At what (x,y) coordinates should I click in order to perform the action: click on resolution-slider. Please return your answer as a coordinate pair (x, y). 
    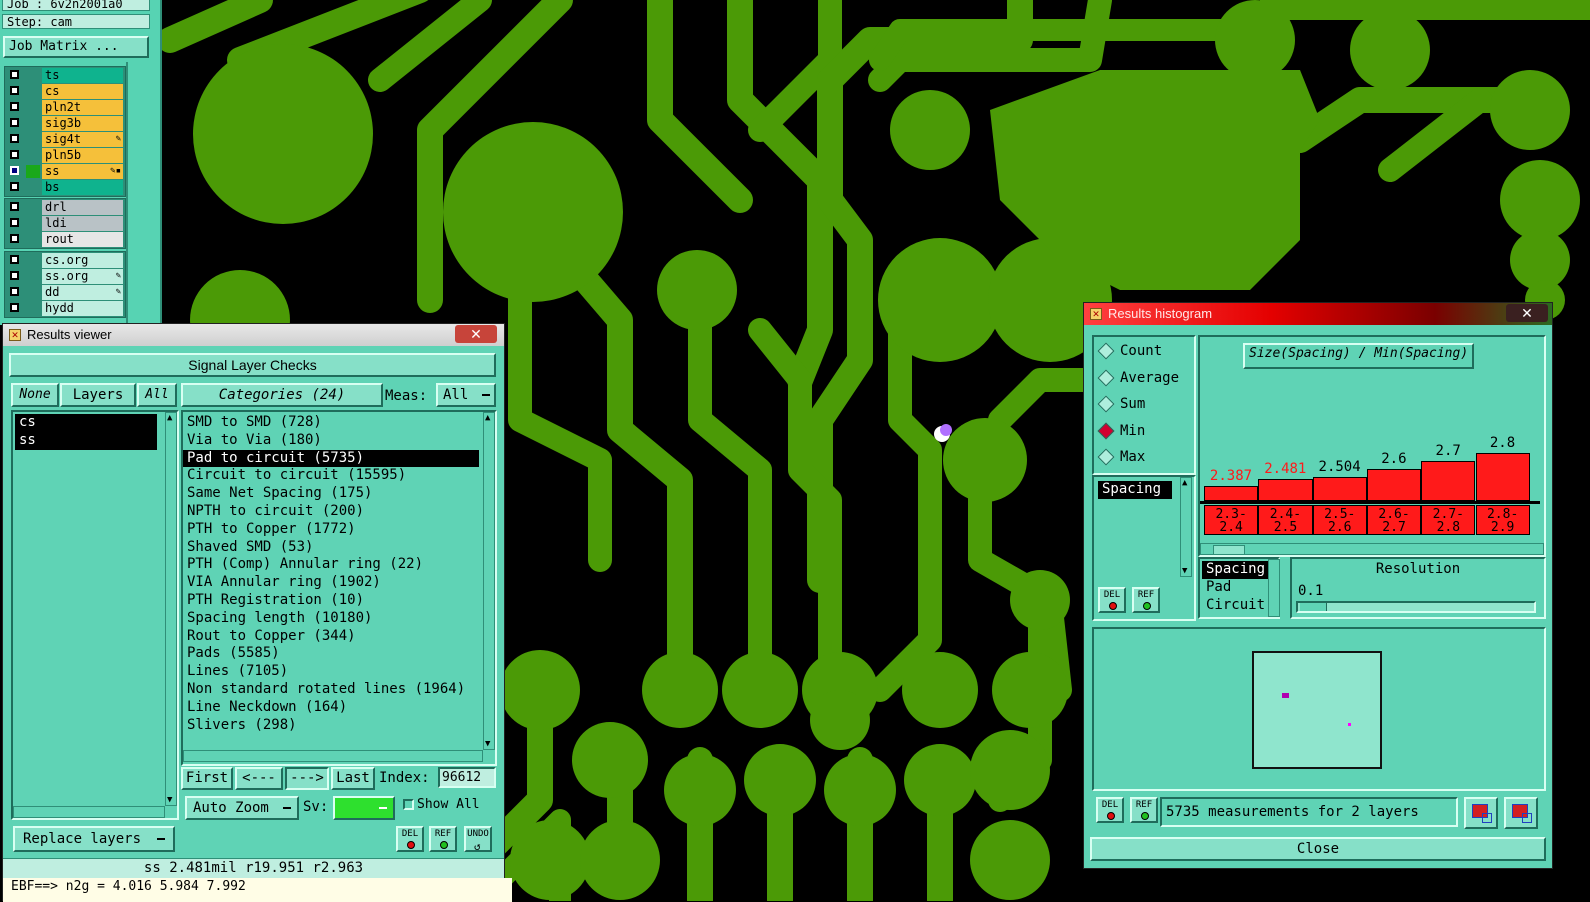
    Looking at the image, I should click on (1416, 607).